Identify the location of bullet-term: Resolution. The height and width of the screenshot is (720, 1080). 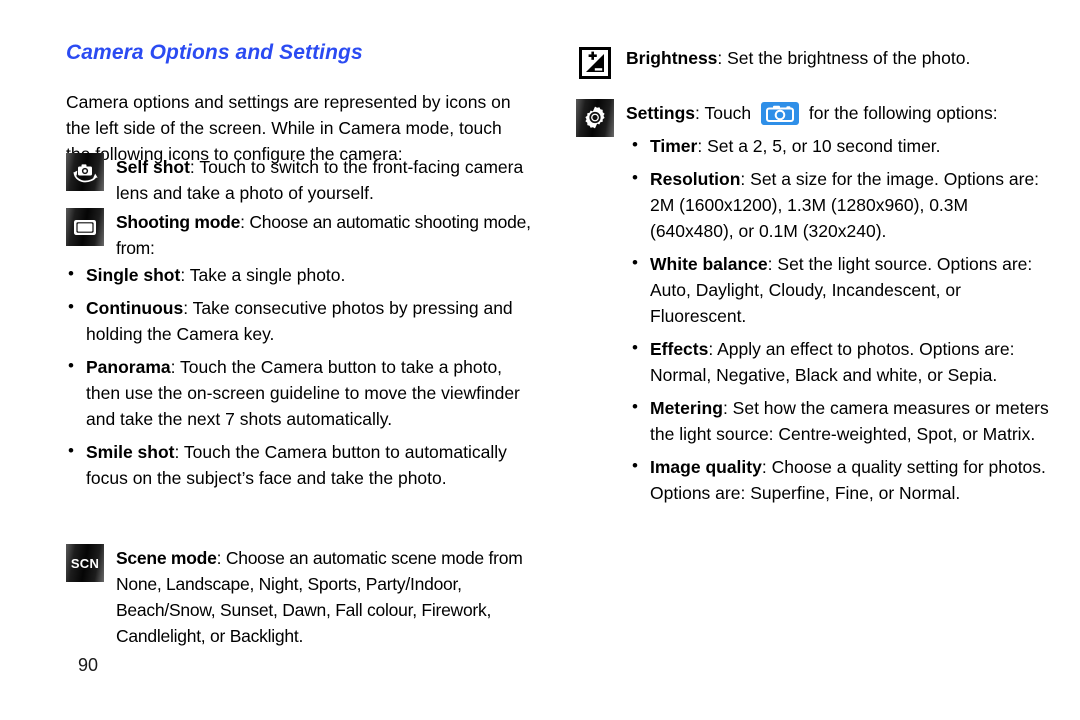
(695, 179).